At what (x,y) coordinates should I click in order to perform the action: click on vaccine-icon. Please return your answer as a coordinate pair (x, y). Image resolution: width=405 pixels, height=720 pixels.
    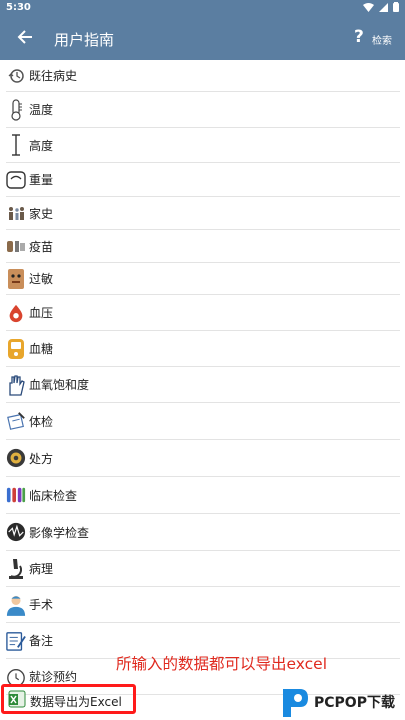
    Looking at the image, I should click on (16, 246).